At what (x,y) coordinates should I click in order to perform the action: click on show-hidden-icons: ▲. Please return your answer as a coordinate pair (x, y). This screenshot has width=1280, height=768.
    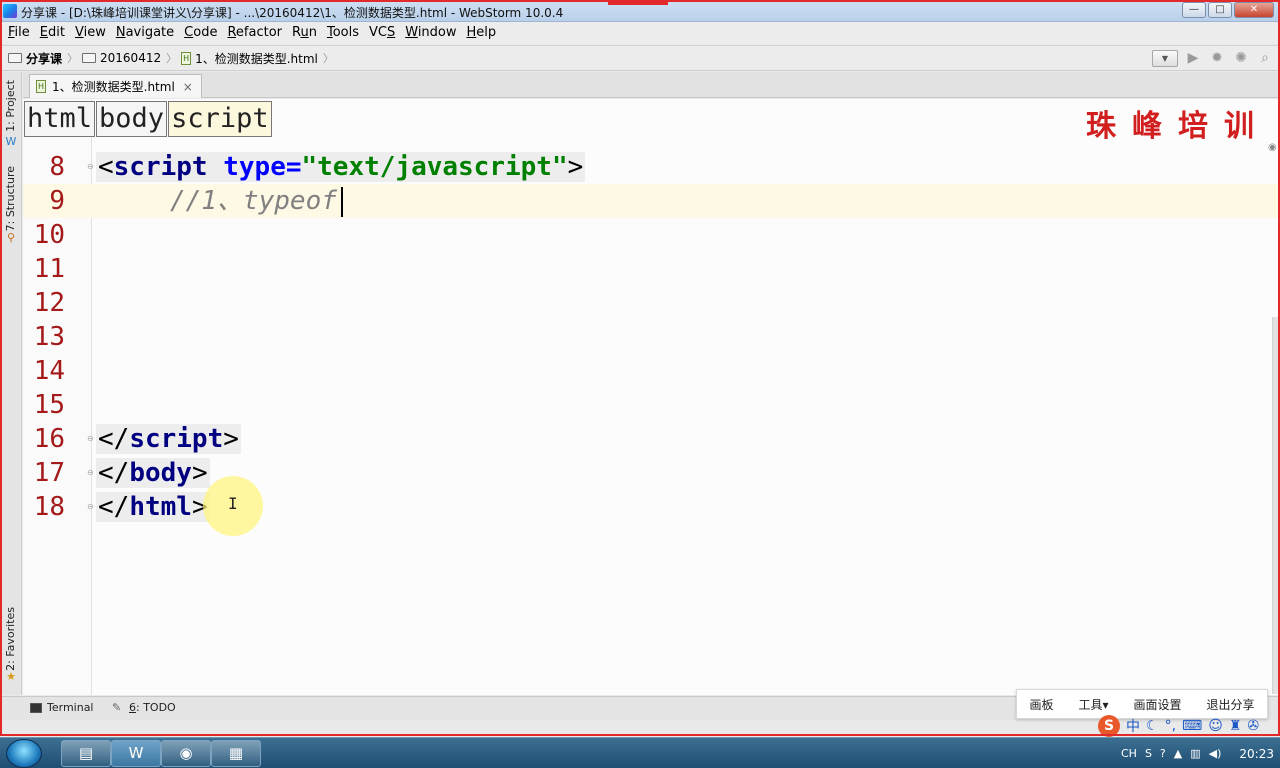
    Looking at the image, I should click on (1178, 753).